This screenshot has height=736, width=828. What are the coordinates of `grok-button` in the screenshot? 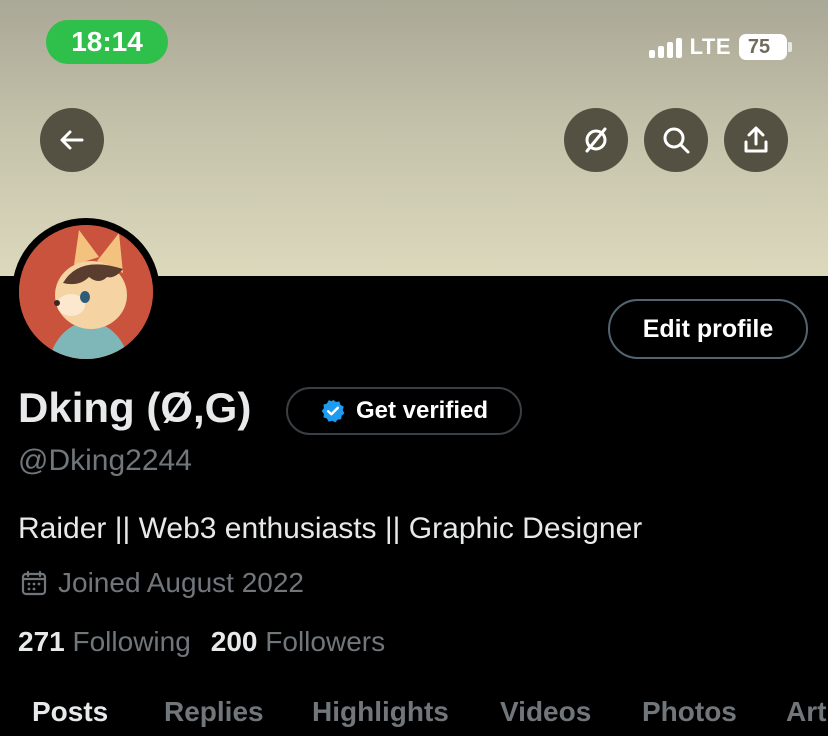 It's located at (596, 140).